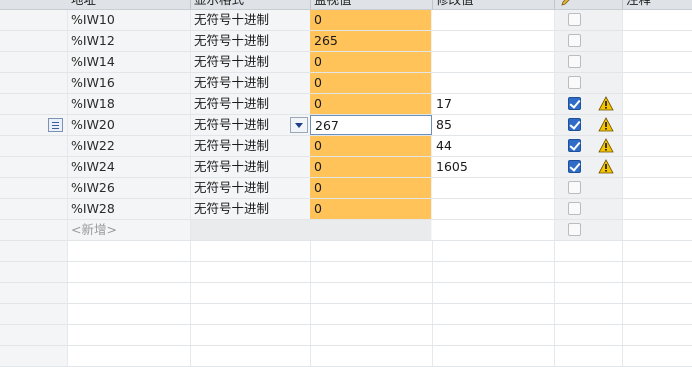 The width and height of the screenshot is (692, 367). I want to click on column-header-address: 地址, so click(128, 4).